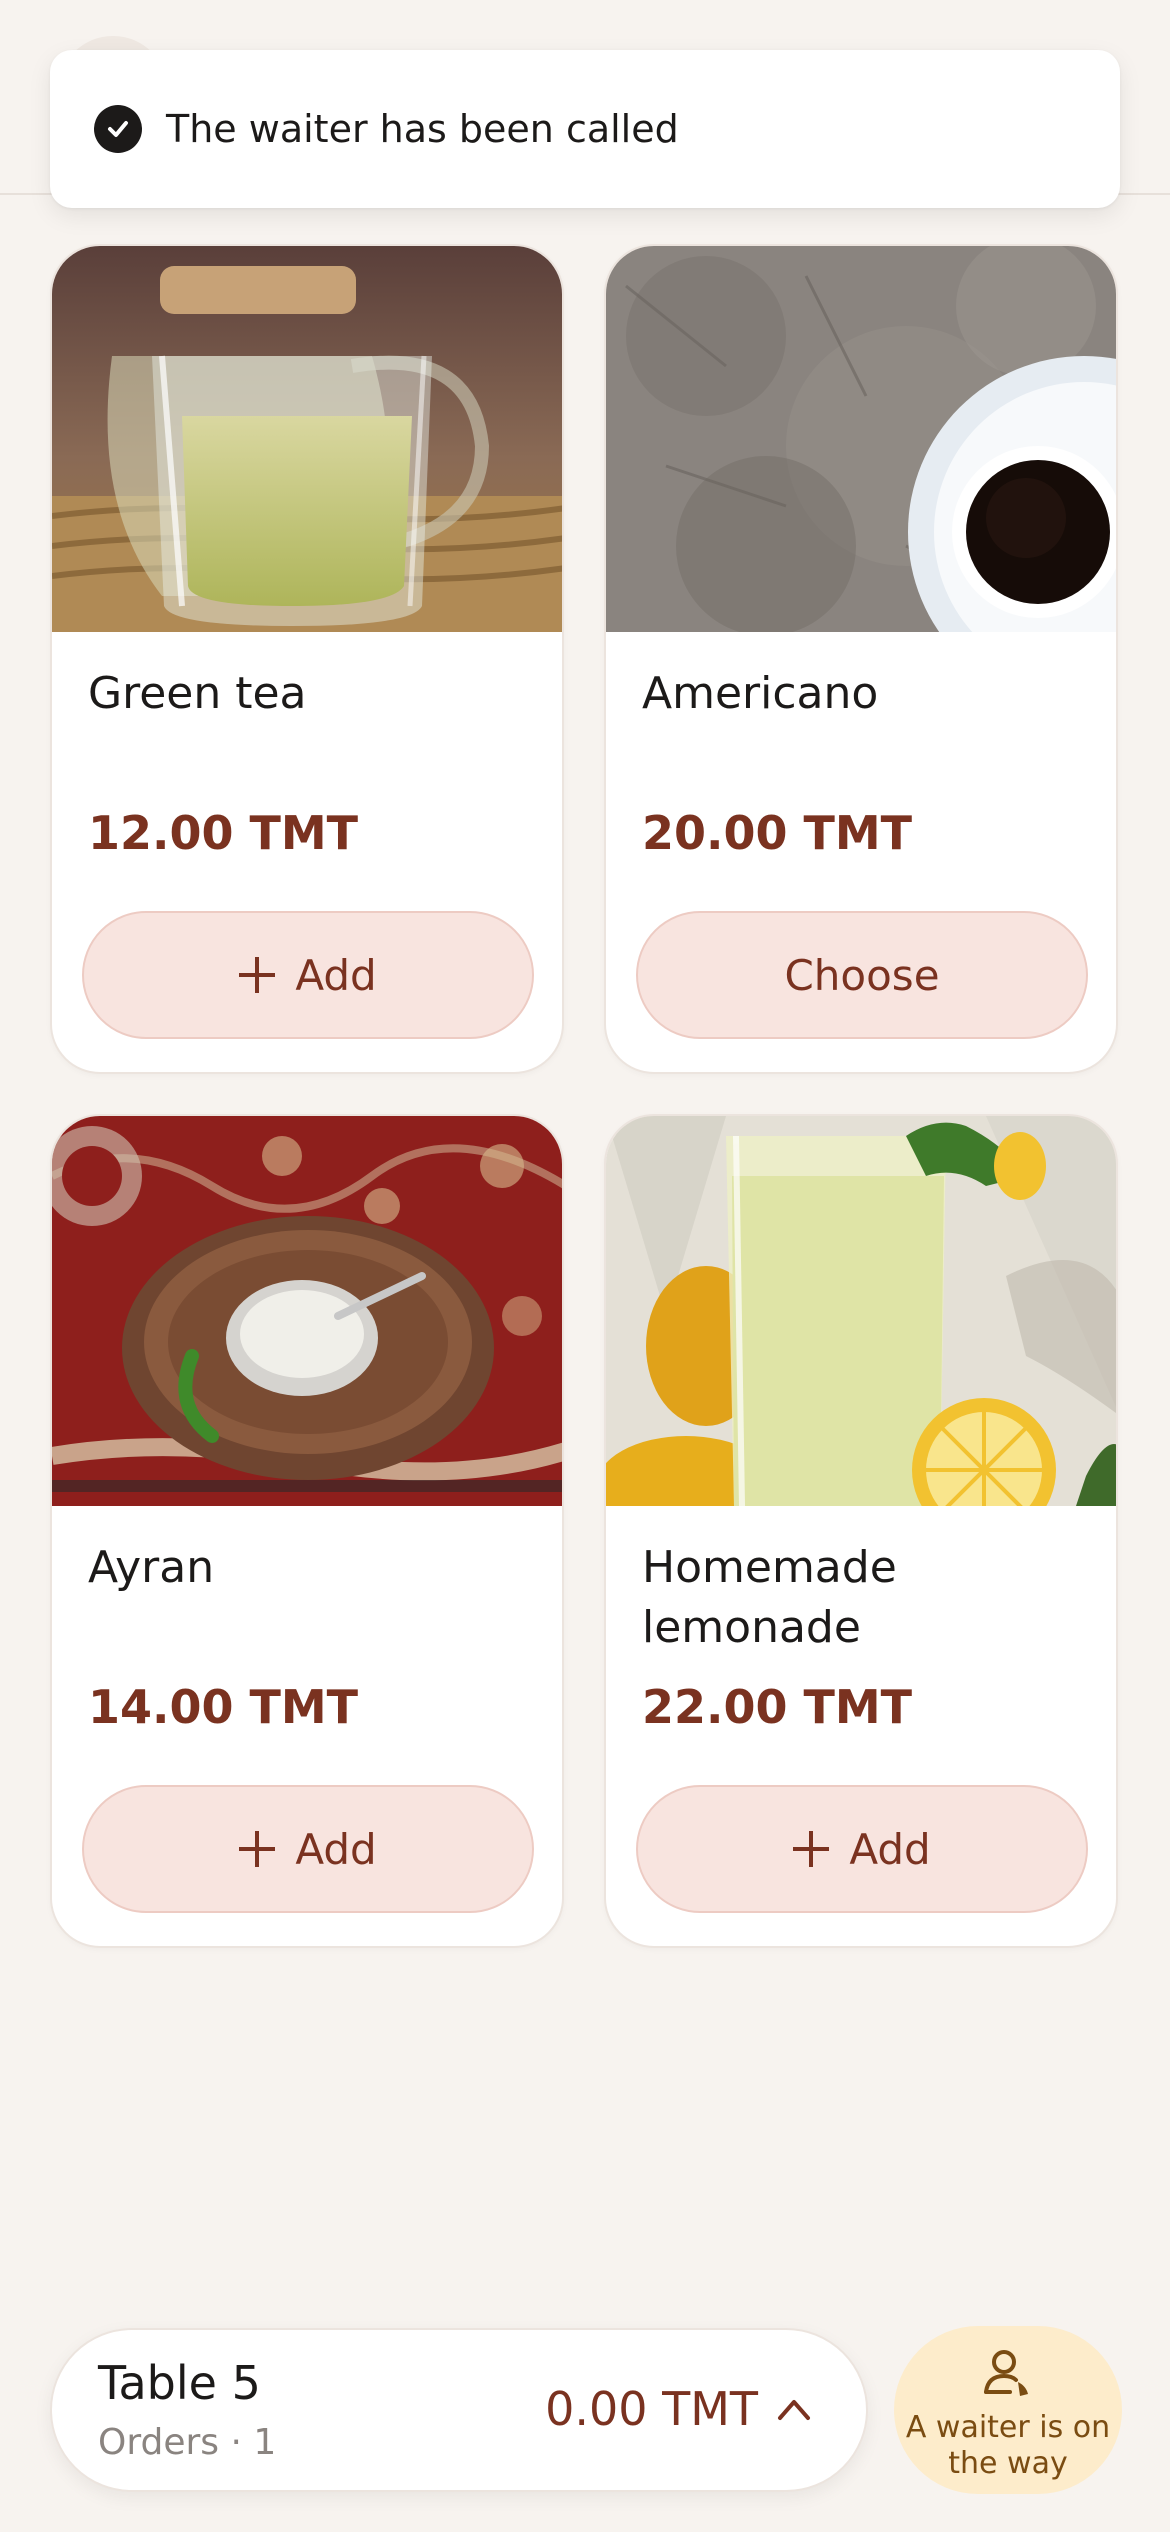  Describe the element at coordinates (223, 1707) in the screenshot. I see `product-price: 14.00 TMT` at that location.